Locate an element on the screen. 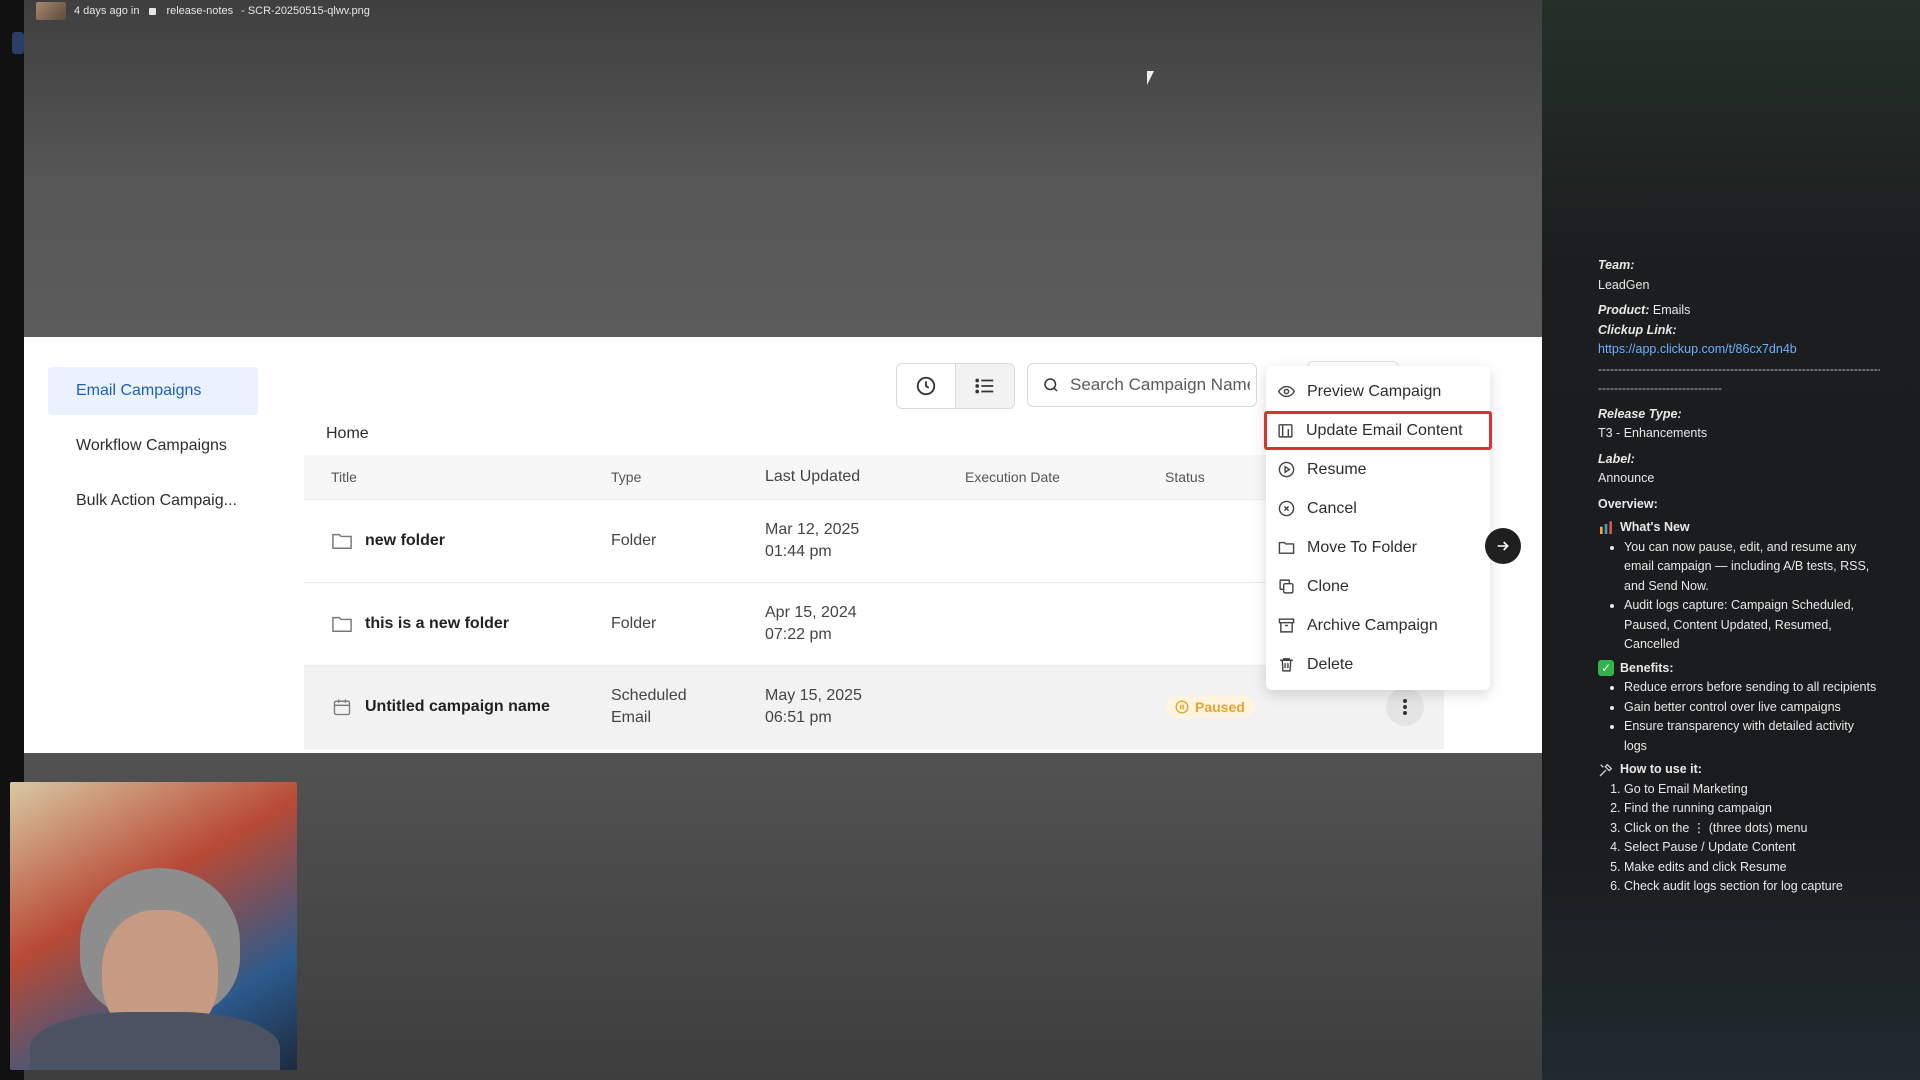 This screenshot has height=1080, width=1920. menu-item-label: Resume is located at coordinates (1337, 469).